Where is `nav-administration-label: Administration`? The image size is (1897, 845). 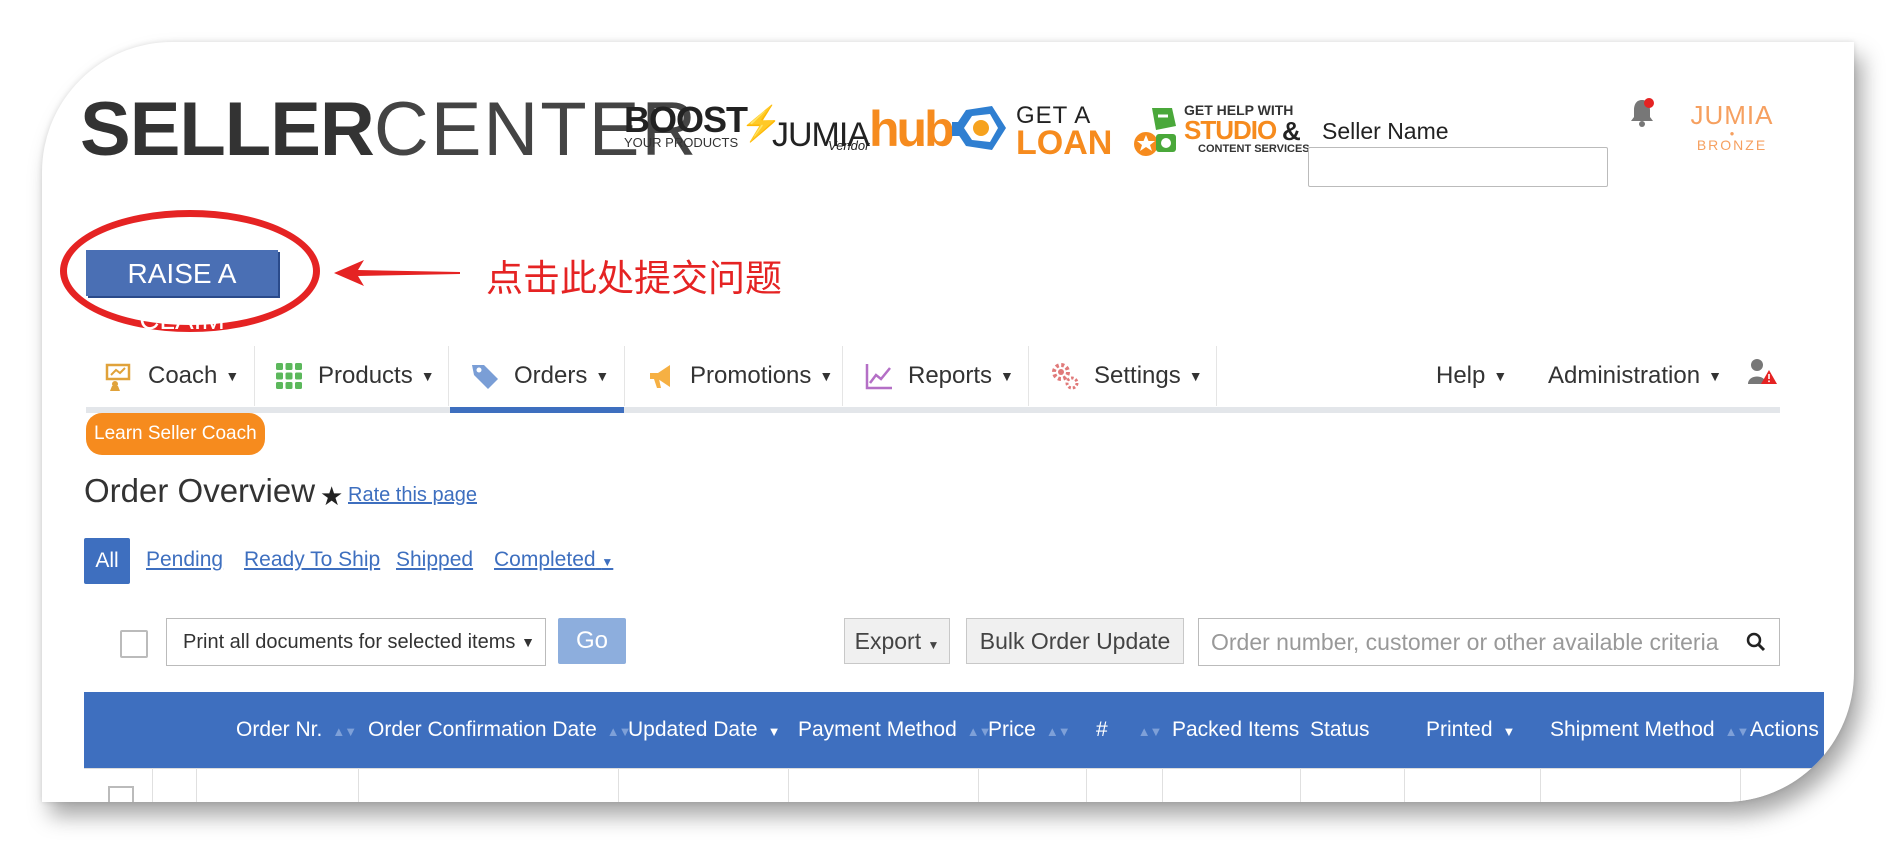
nav-administration-label: Administration is located at coordinates (1624, 375).